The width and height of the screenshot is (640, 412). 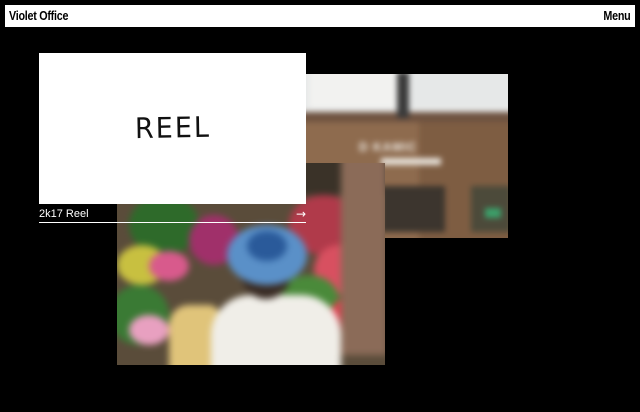 What do you see at coordinates (388, 147) in the screenshot?
I see `building-sign: D KAMIC` at bounding box center [388, 147].